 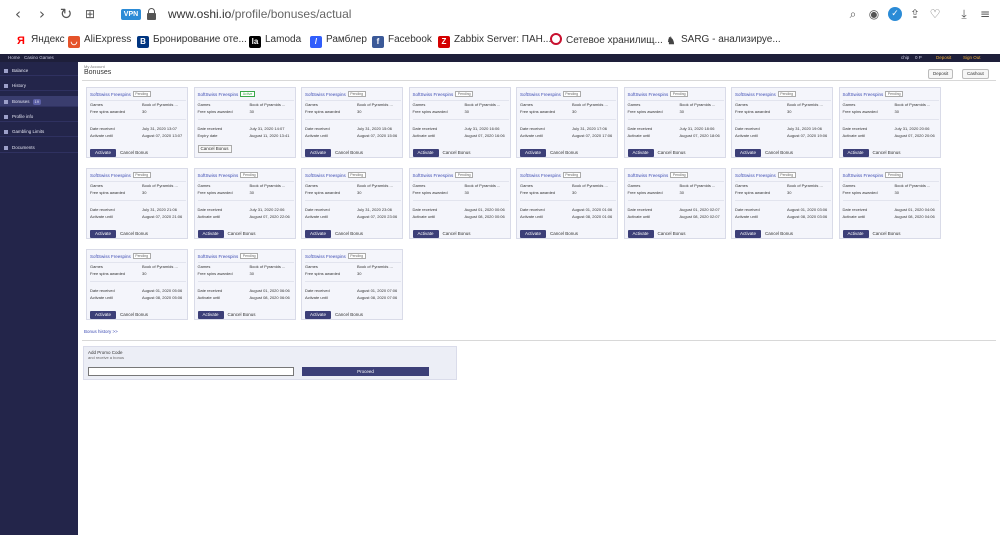 What do you see at coordinates (905, 58) in the screenshot?
I see `user-name: chip` at bounding box center [905, 58].